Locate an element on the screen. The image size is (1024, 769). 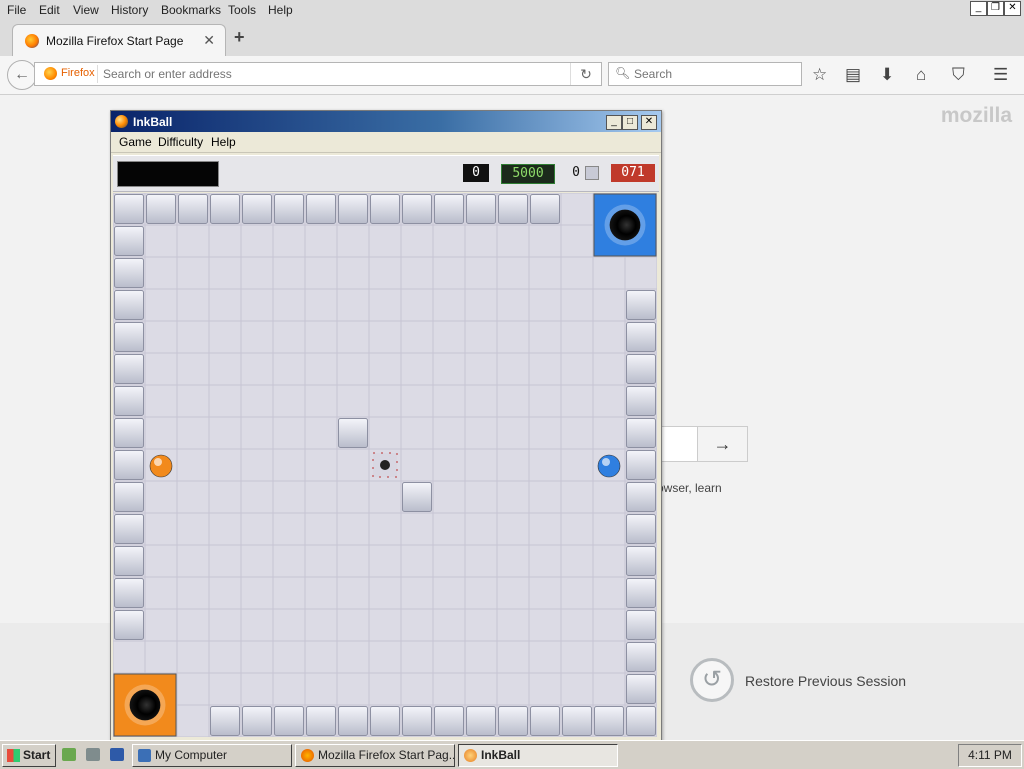
taskbar-inkball: InkBall is located at coordinates (538, 755).